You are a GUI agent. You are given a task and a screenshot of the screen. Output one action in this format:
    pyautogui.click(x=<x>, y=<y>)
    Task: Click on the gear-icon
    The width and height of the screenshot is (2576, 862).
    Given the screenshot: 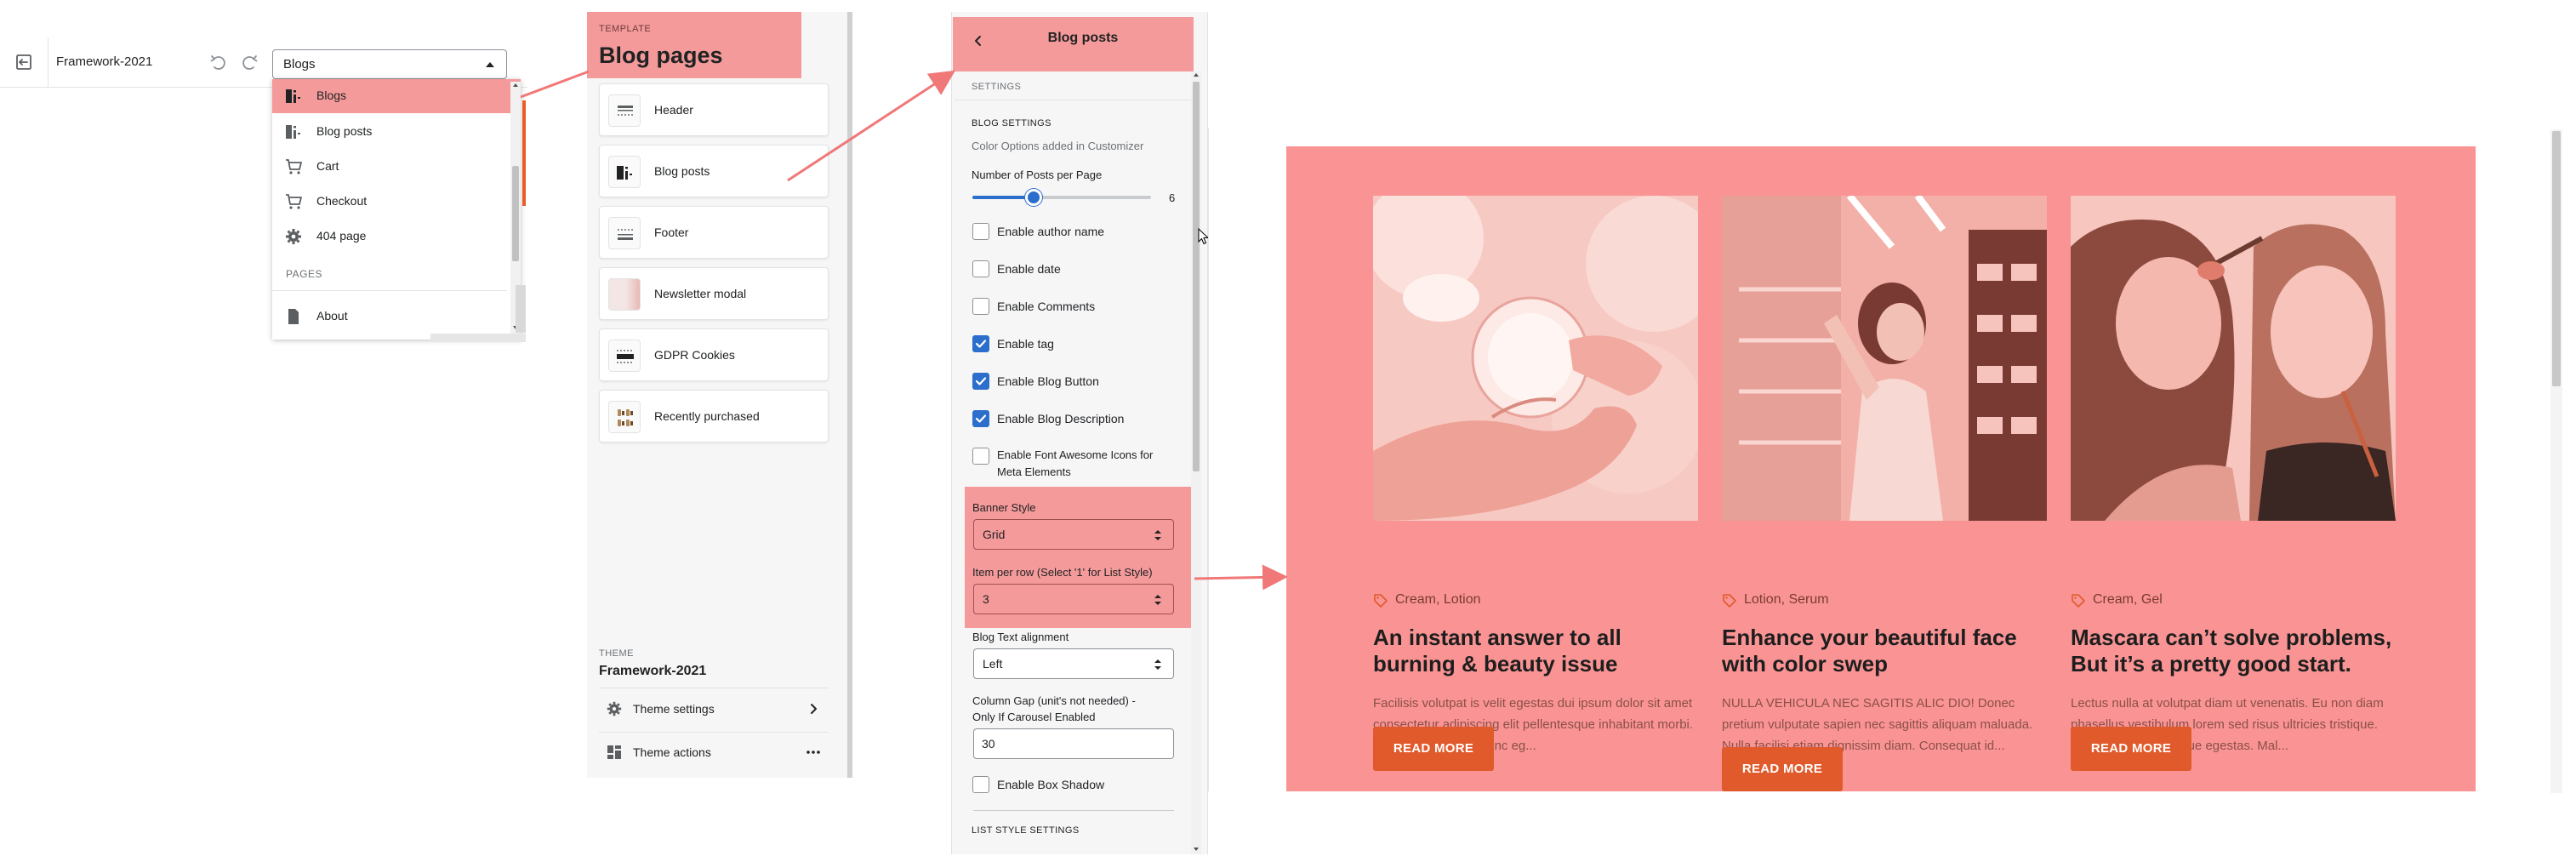 What is the action you would take?
    pyautogui.click(x=293, y=237)
    